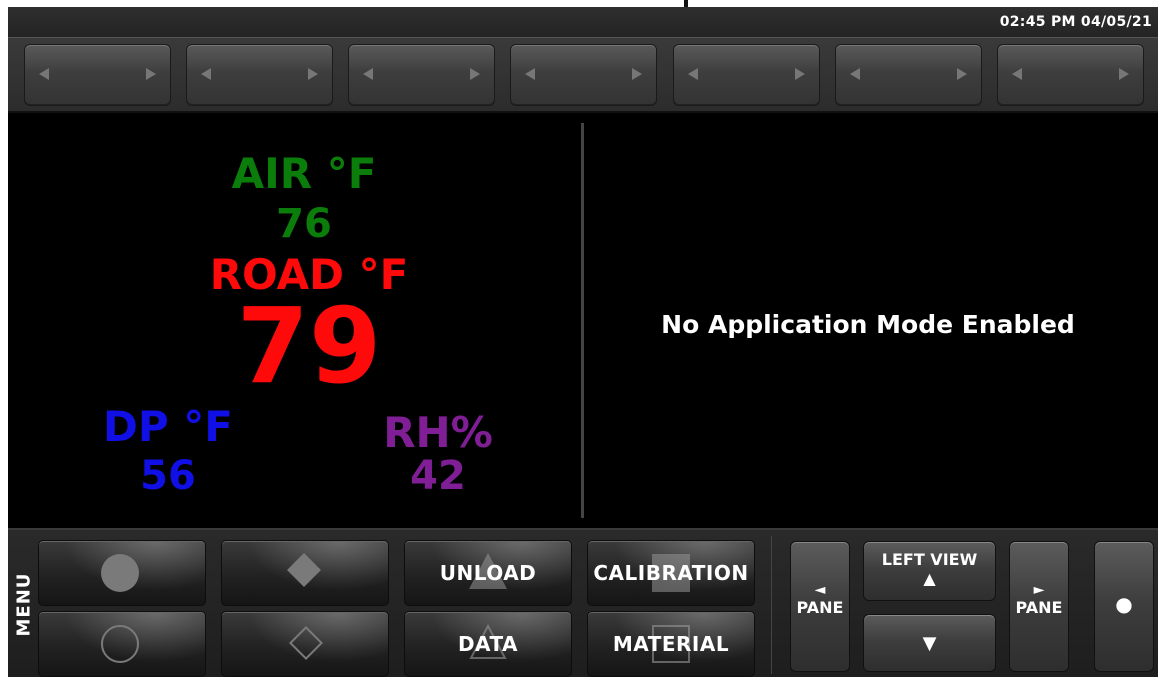  I want to click on unload-label: UNLOAD, so click(488, 573).